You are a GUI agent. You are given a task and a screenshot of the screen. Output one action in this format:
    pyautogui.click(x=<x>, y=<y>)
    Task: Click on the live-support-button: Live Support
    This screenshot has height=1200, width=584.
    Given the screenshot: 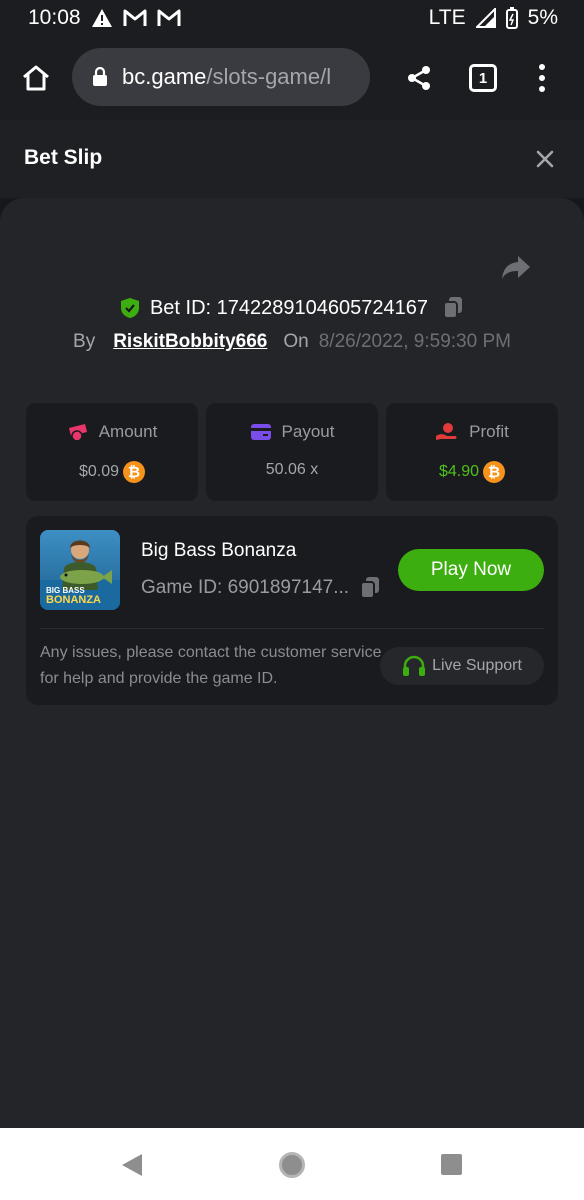 What is the action you would take?
    pyautogui.click(x=462, y=666)
    